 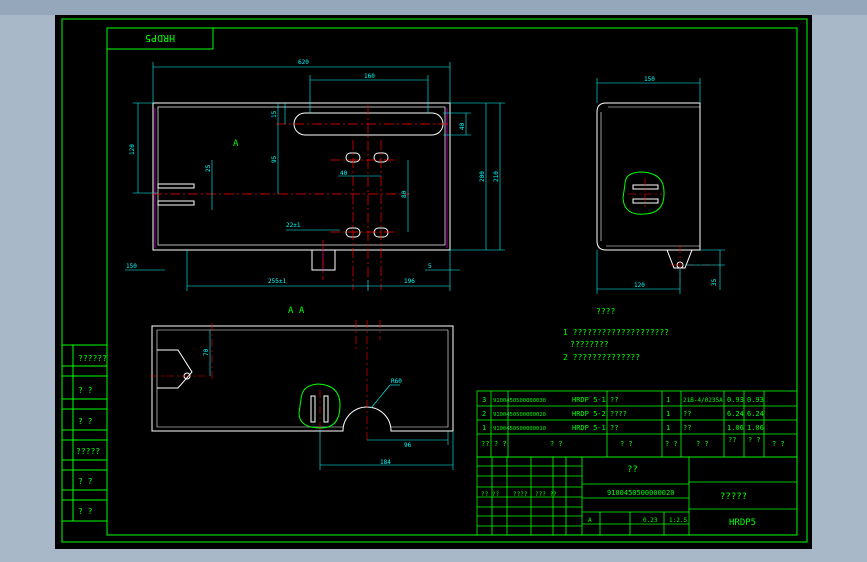 I want to click on dim-text: 184, so click(x=385, y=462).